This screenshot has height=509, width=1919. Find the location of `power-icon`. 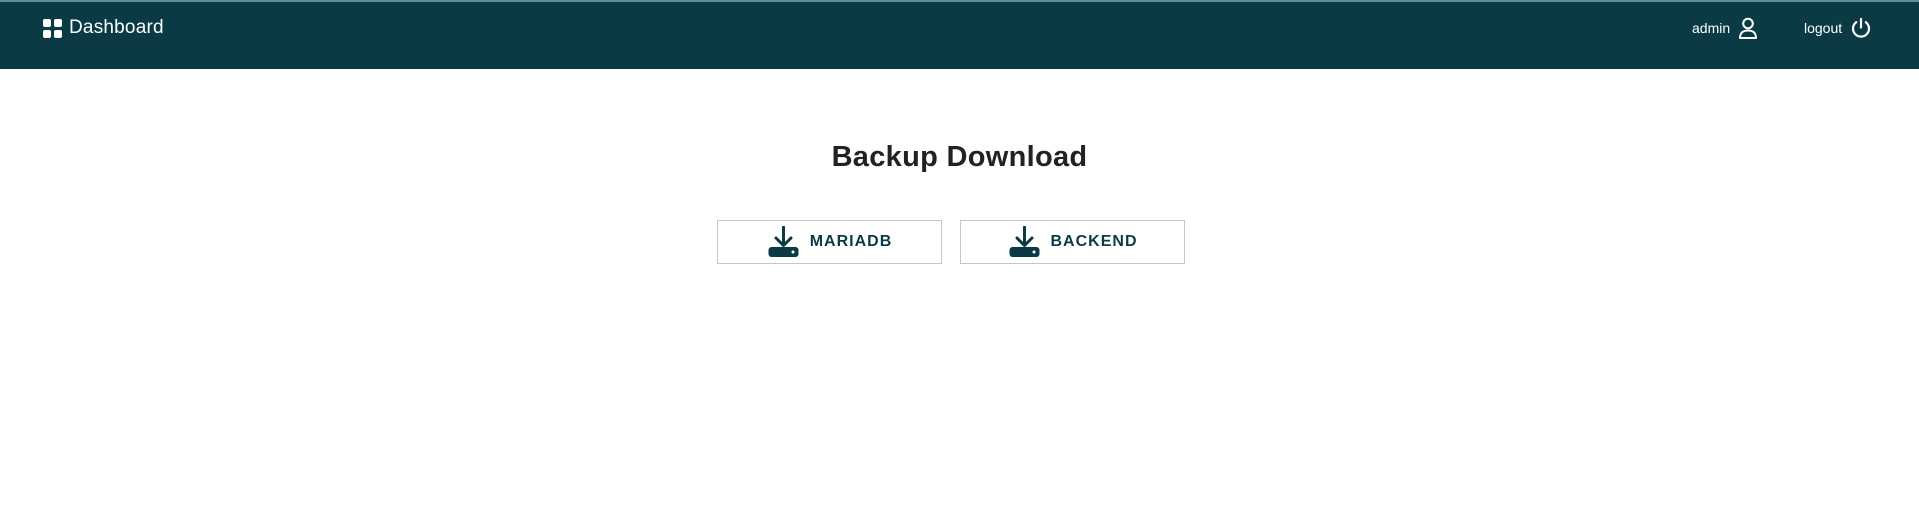

power-icon is located at coordinates (1861, 27).